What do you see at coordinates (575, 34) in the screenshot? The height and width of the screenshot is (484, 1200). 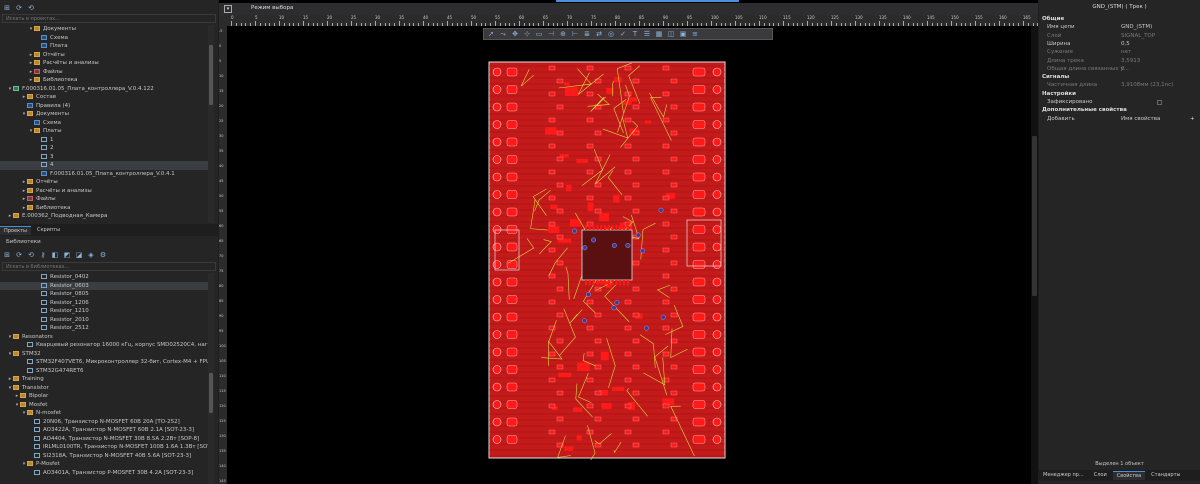 I see `align-right-icon: ⊢` at bounding box center [575, 34].